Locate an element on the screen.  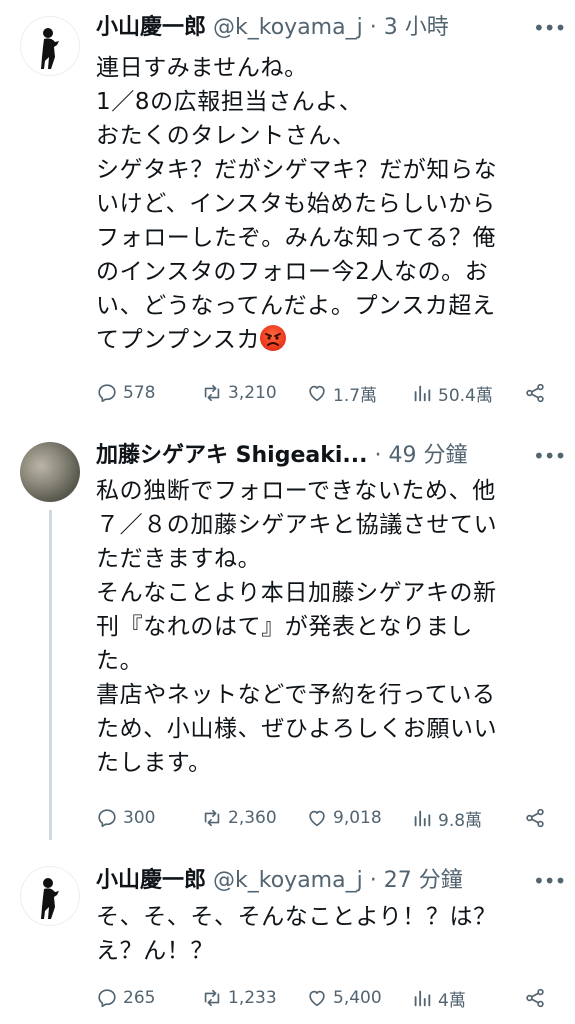
tweet-text: そ、そ、そ、そんなことより！？は？ え？ん！？ is located at coordinates (296, 934).